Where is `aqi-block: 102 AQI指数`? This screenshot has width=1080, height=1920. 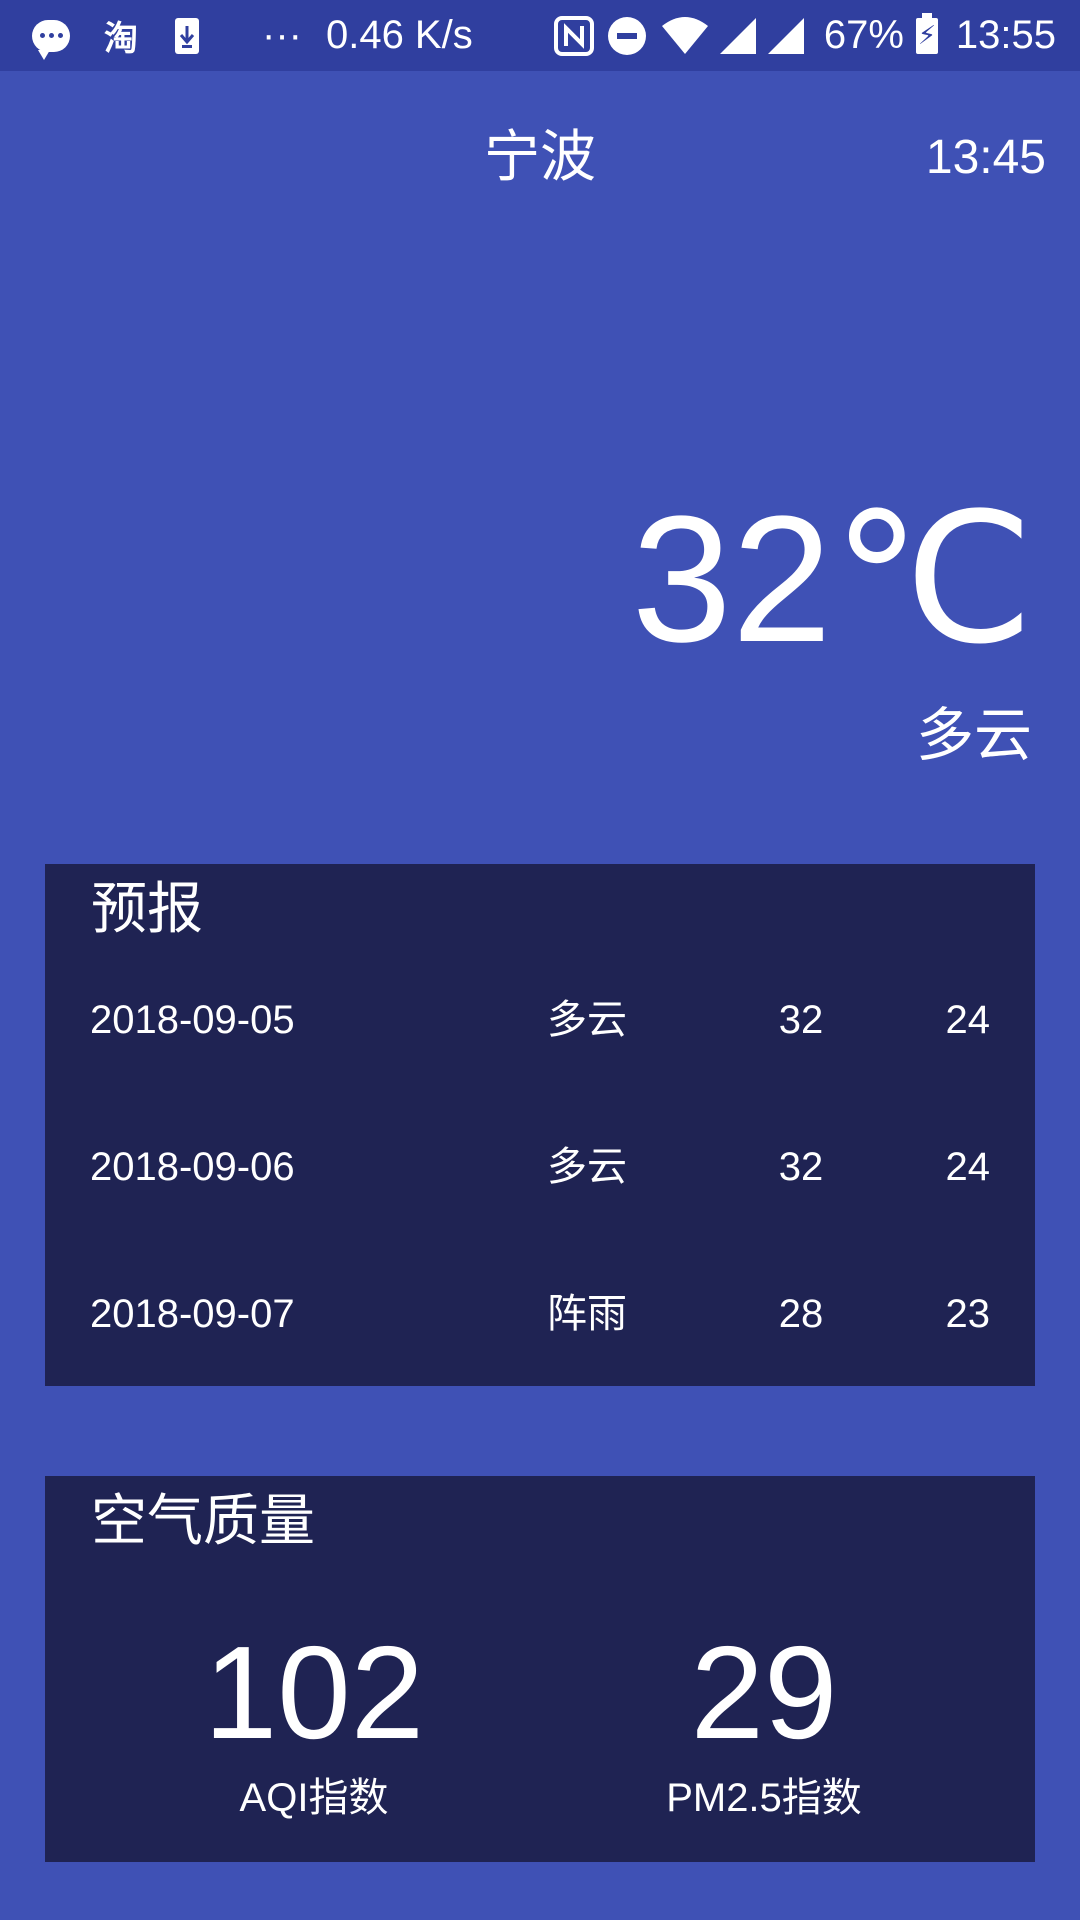 aqi-block: 102 AQI指数 is located at coordinates (314, 1723).